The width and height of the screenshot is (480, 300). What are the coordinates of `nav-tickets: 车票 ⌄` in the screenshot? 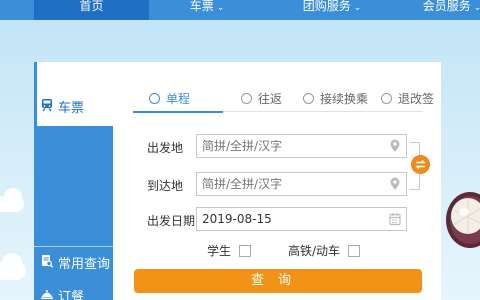 It's located at (207, 10).